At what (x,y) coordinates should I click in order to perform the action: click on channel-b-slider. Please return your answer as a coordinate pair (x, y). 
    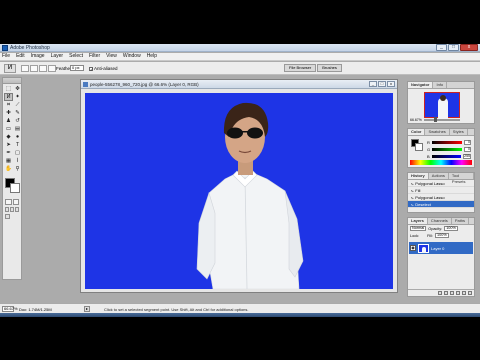
    Looking at the image, I should click on (446, 156).